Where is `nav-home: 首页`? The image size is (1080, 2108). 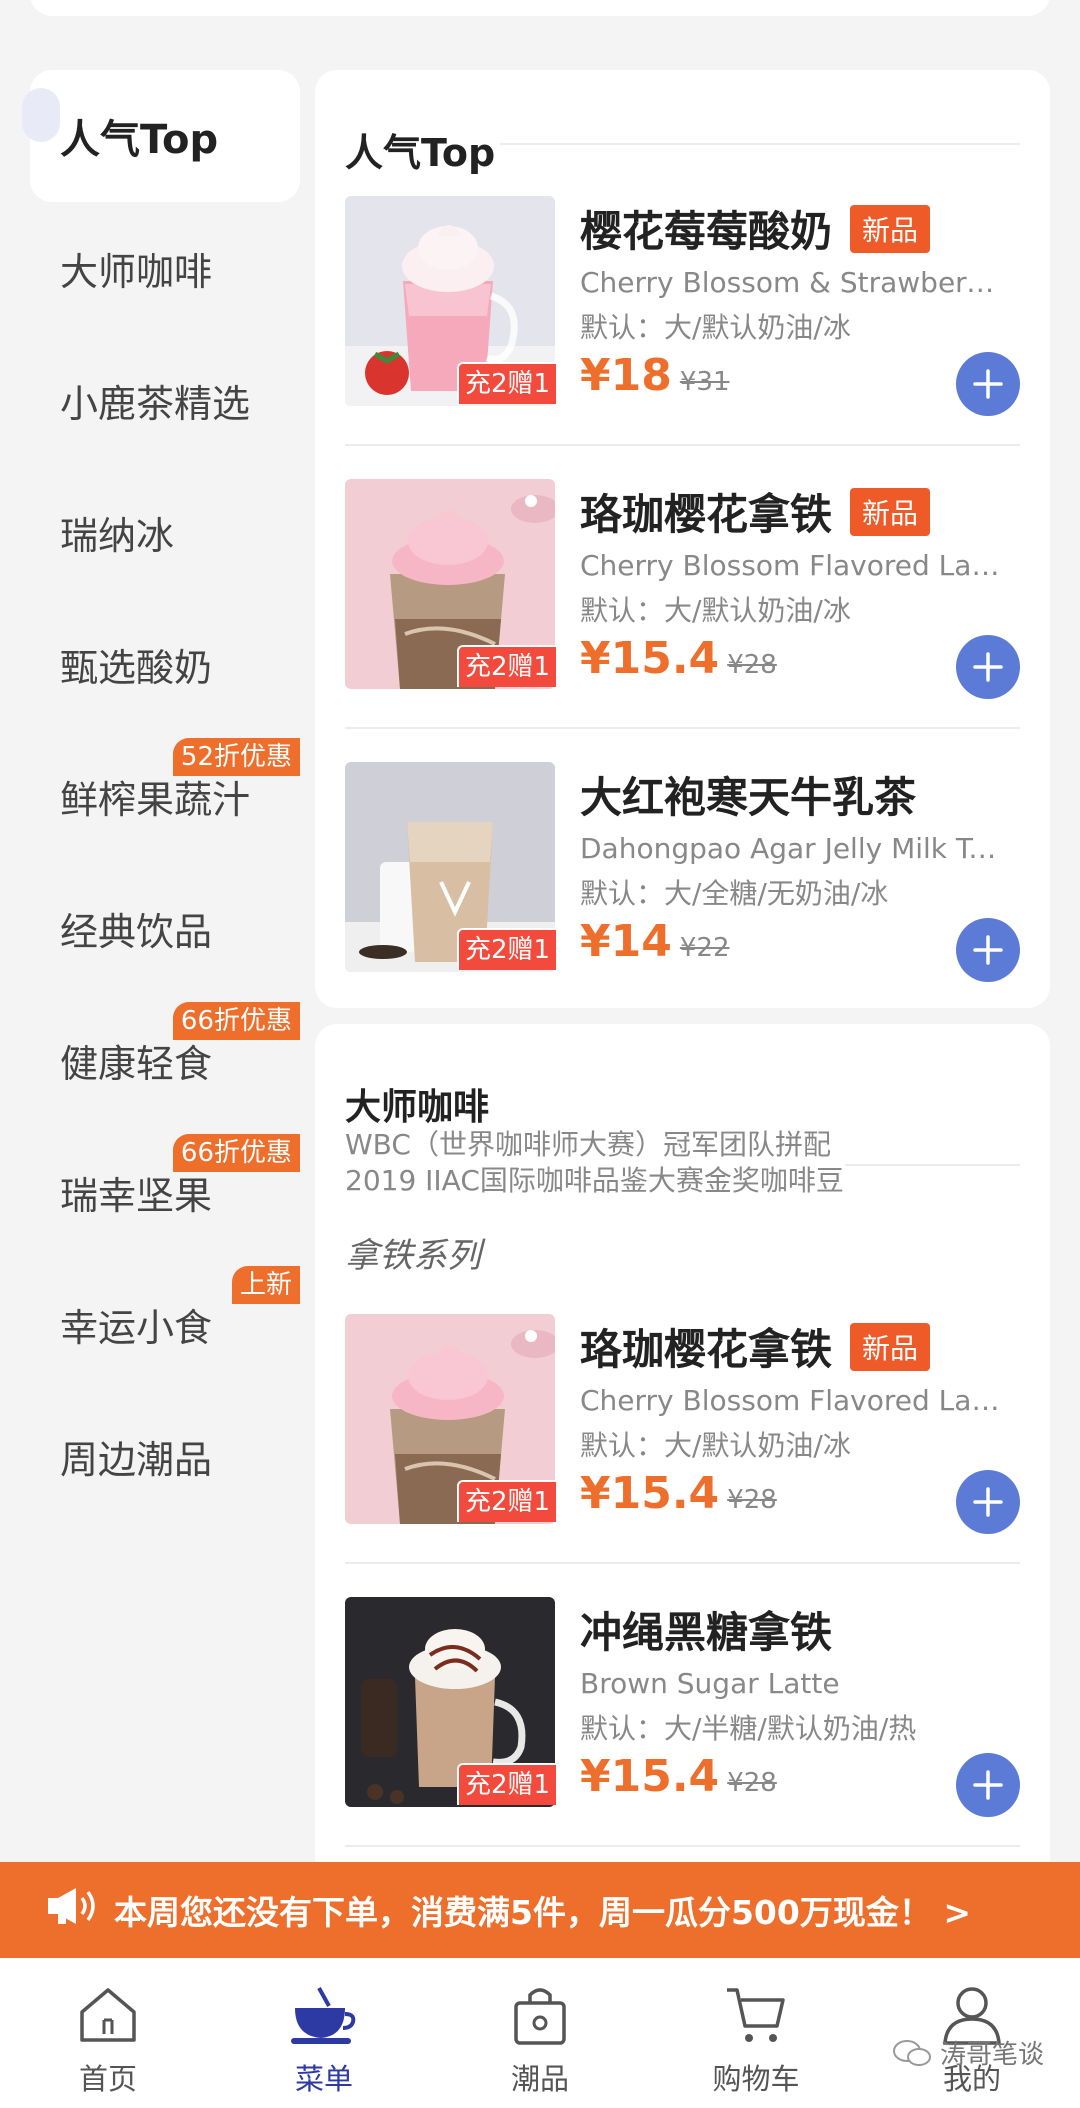
nav-home: 首页 is located at coordinates (108, 2033).